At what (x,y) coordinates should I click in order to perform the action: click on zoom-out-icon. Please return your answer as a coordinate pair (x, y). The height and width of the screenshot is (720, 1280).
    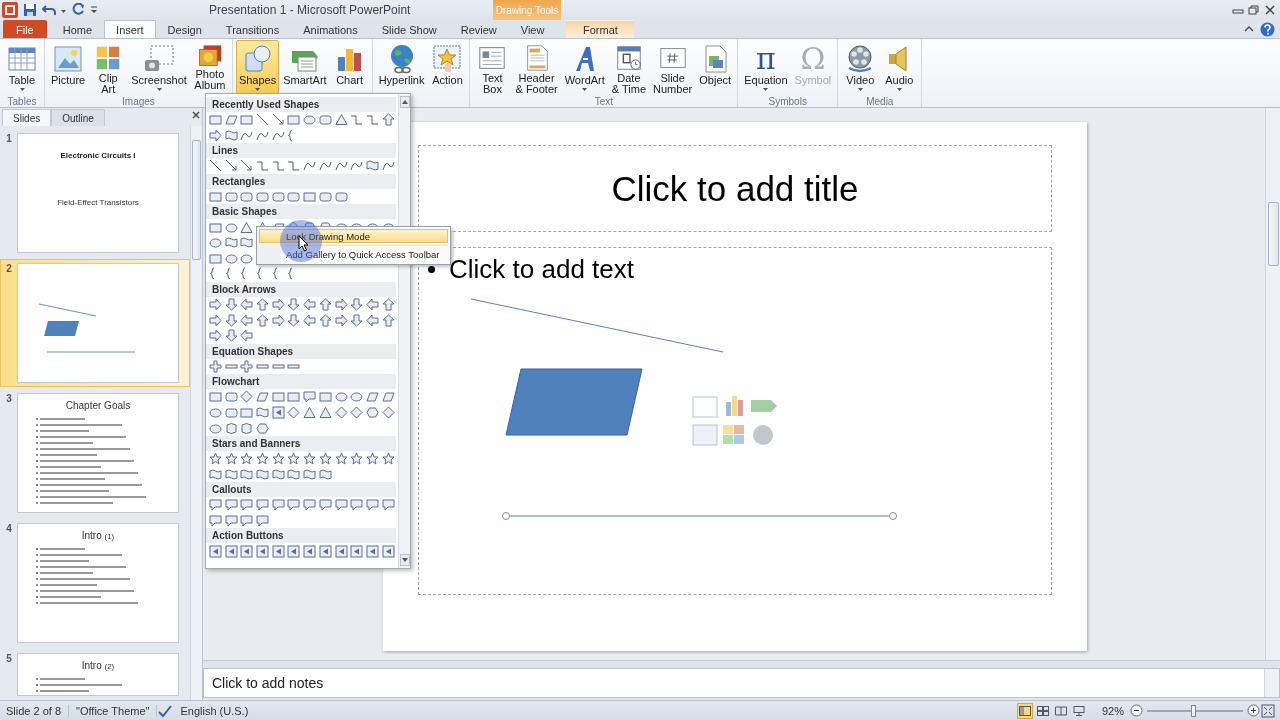
    Looking at the image, I should click on (1136, 710).